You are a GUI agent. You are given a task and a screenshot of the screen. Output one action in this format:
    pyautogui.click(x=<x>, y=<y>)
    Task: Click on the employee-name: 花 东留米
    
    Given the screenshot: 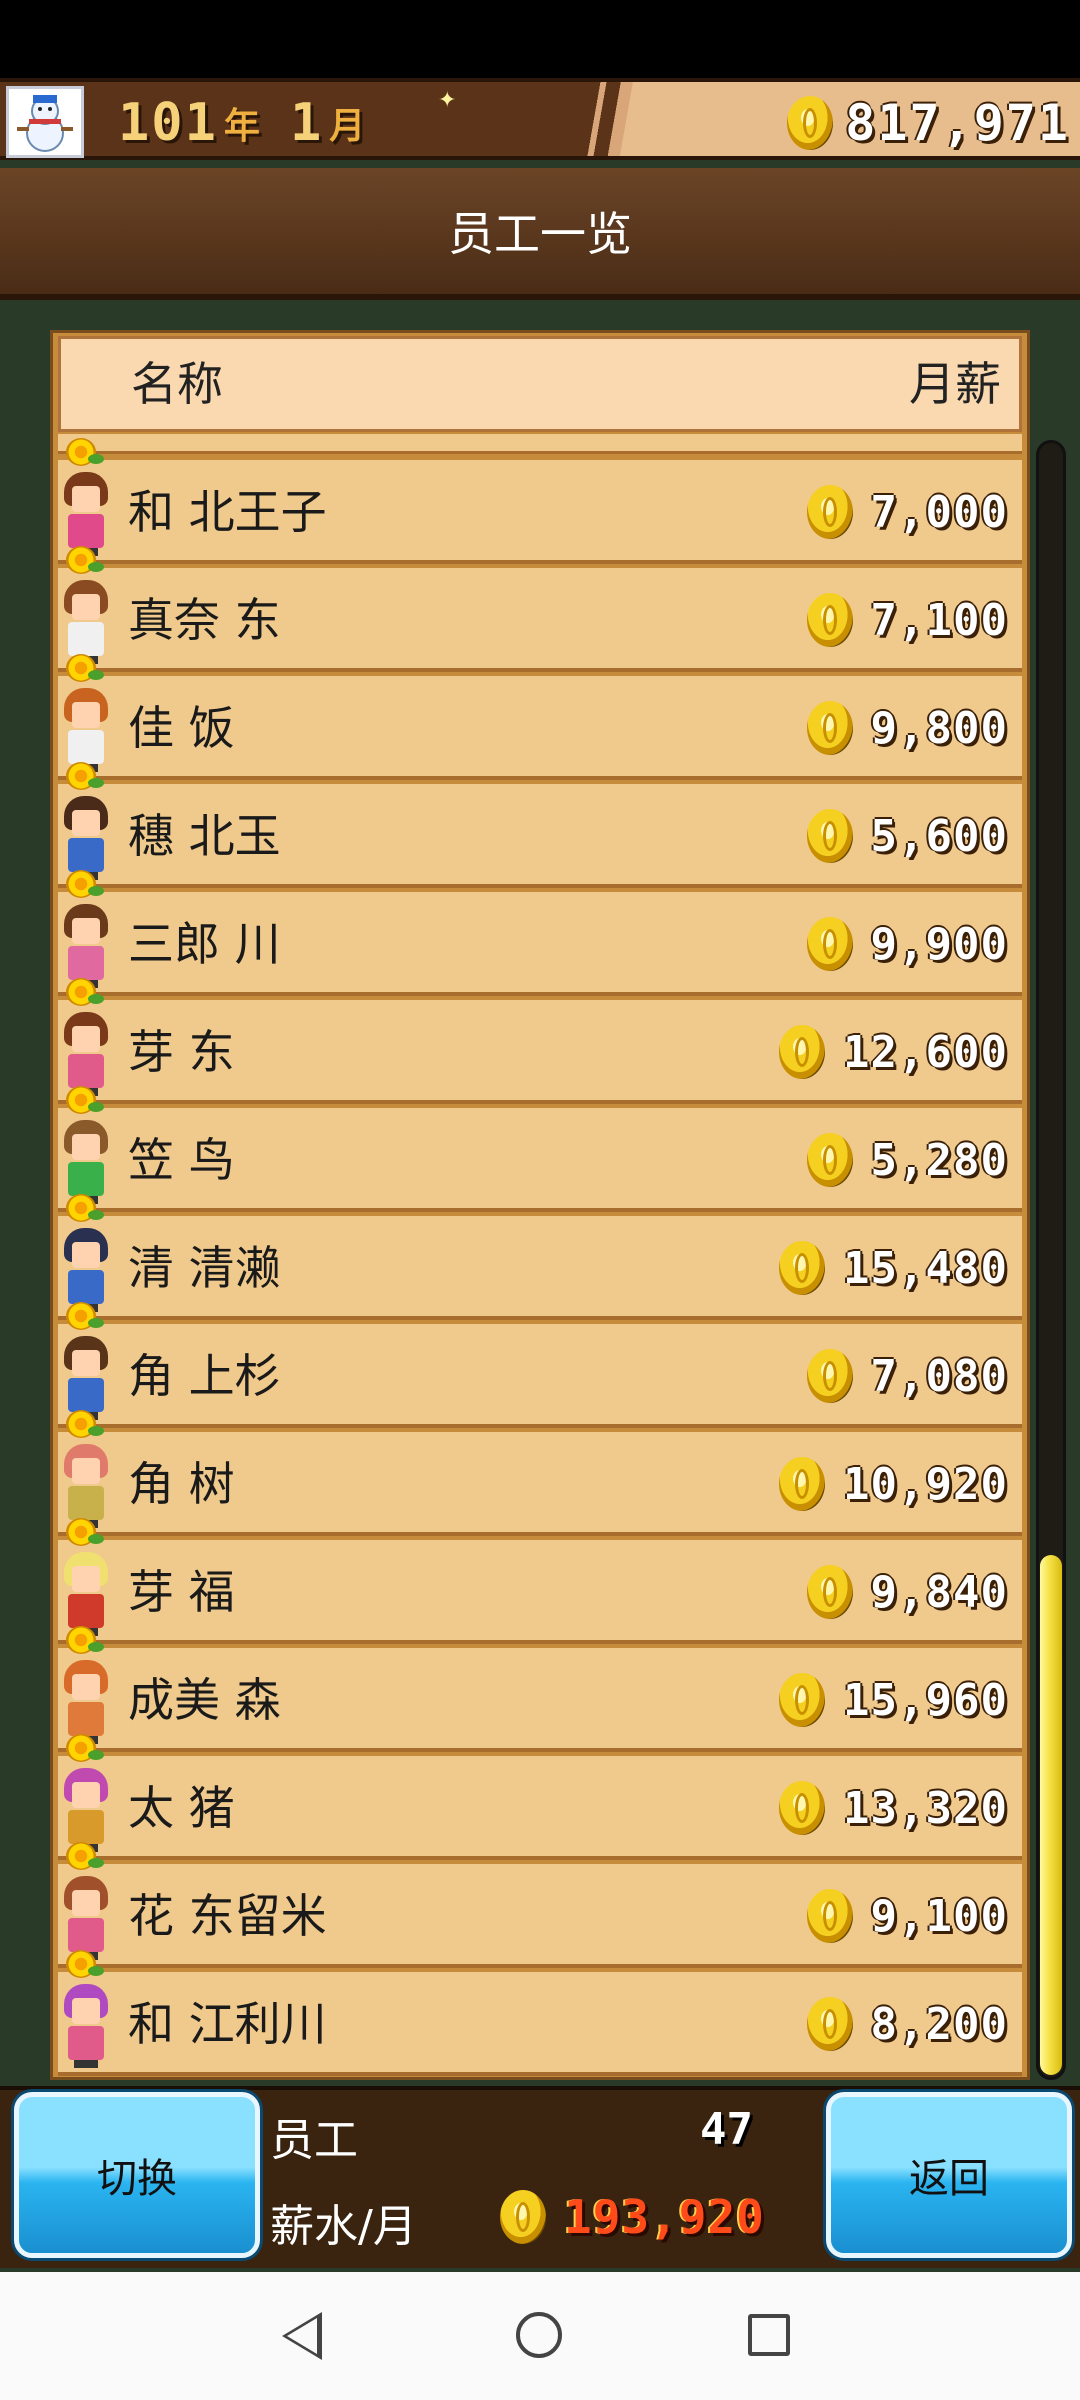 What is the action you would take?
    pyautogui.click(x=227, y=1916)
    